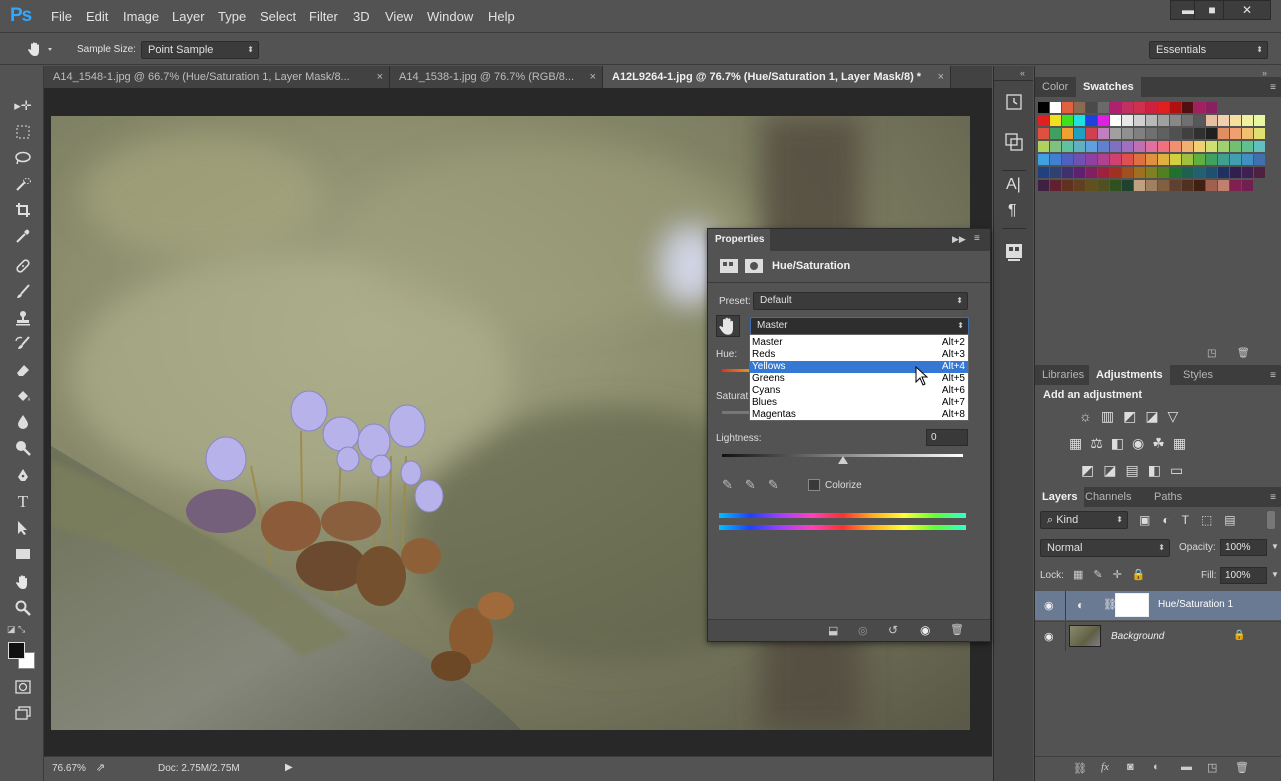 The image size is (1281, 781). What do you see at coordinates (863, 630) in the screenshot?
I see `view-previous-icon: ◎` at bounding box center [863, 630].